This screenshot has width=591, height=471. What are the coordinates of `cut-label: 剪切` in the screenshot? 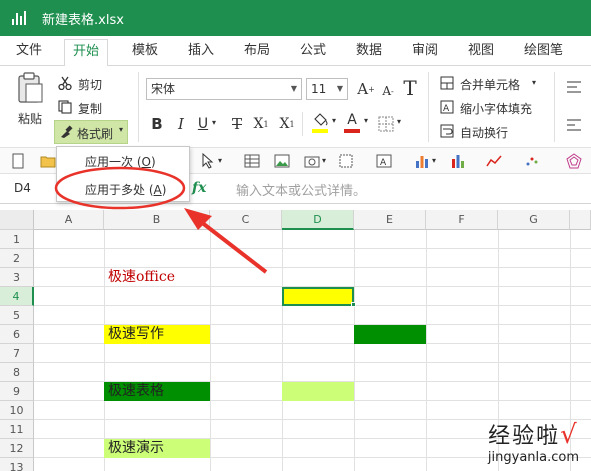 It's located at (90, 85).